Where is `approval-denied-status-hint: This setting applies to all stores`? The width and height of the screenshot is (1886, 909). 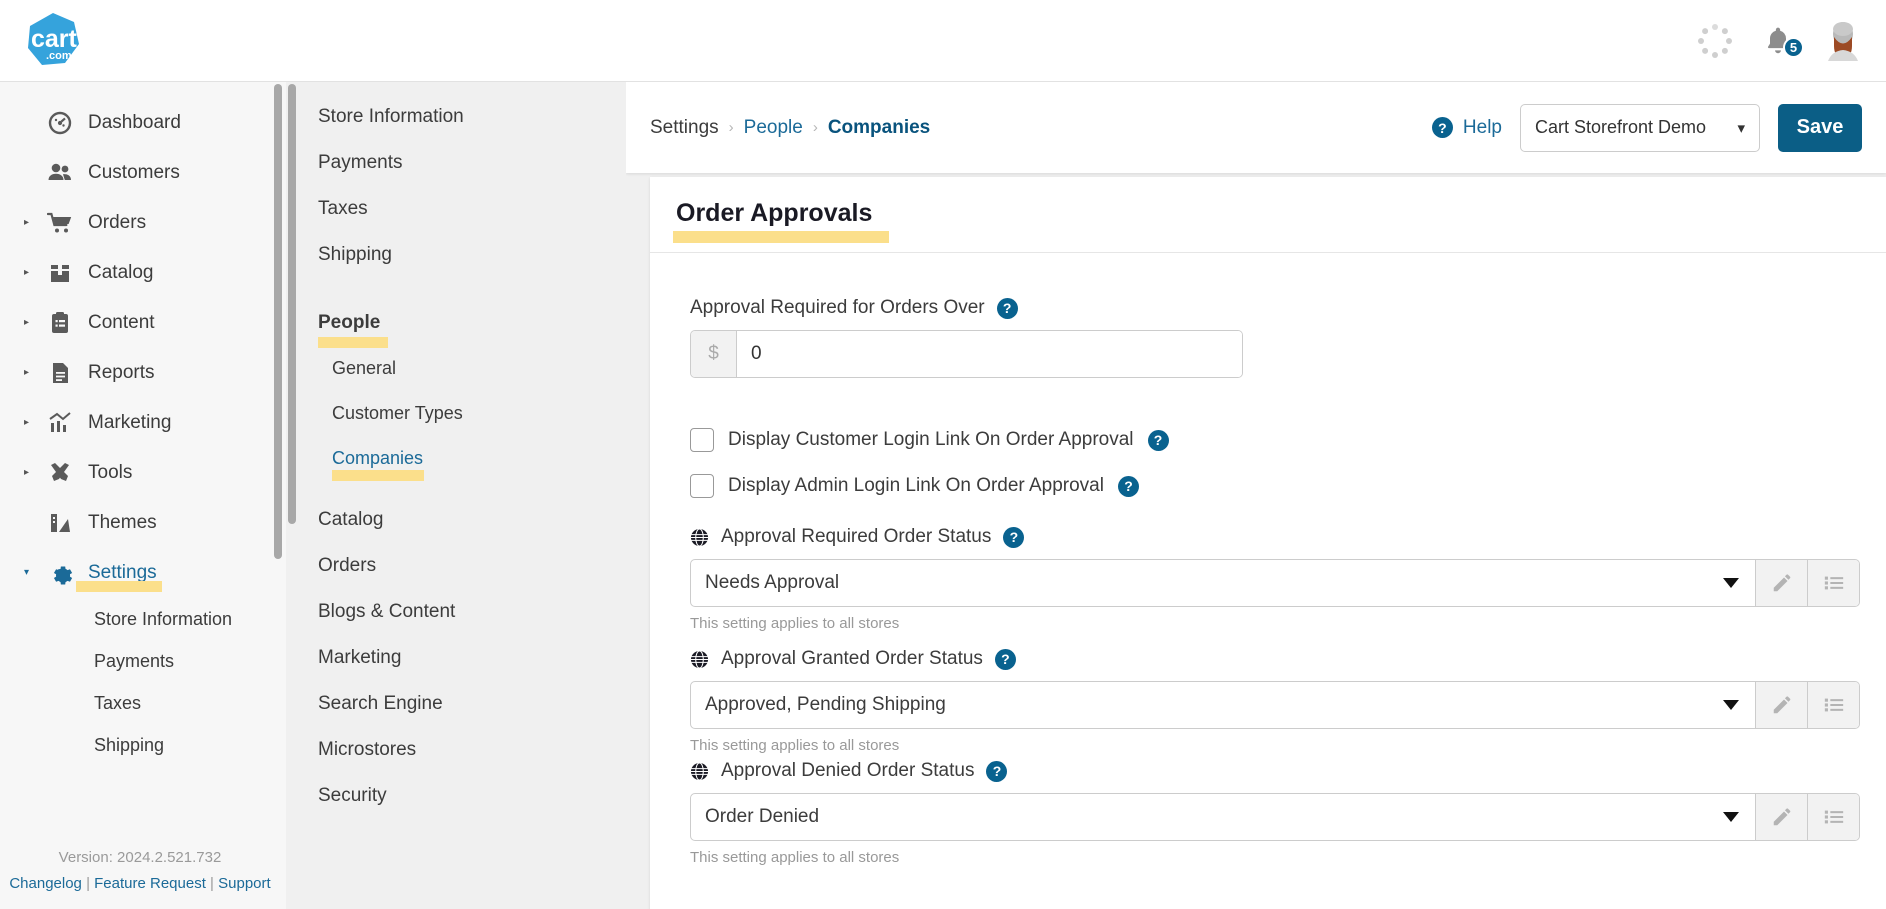
approval-denied-status-hint: This setting applies to all stores is located at coordinates (795, 857).